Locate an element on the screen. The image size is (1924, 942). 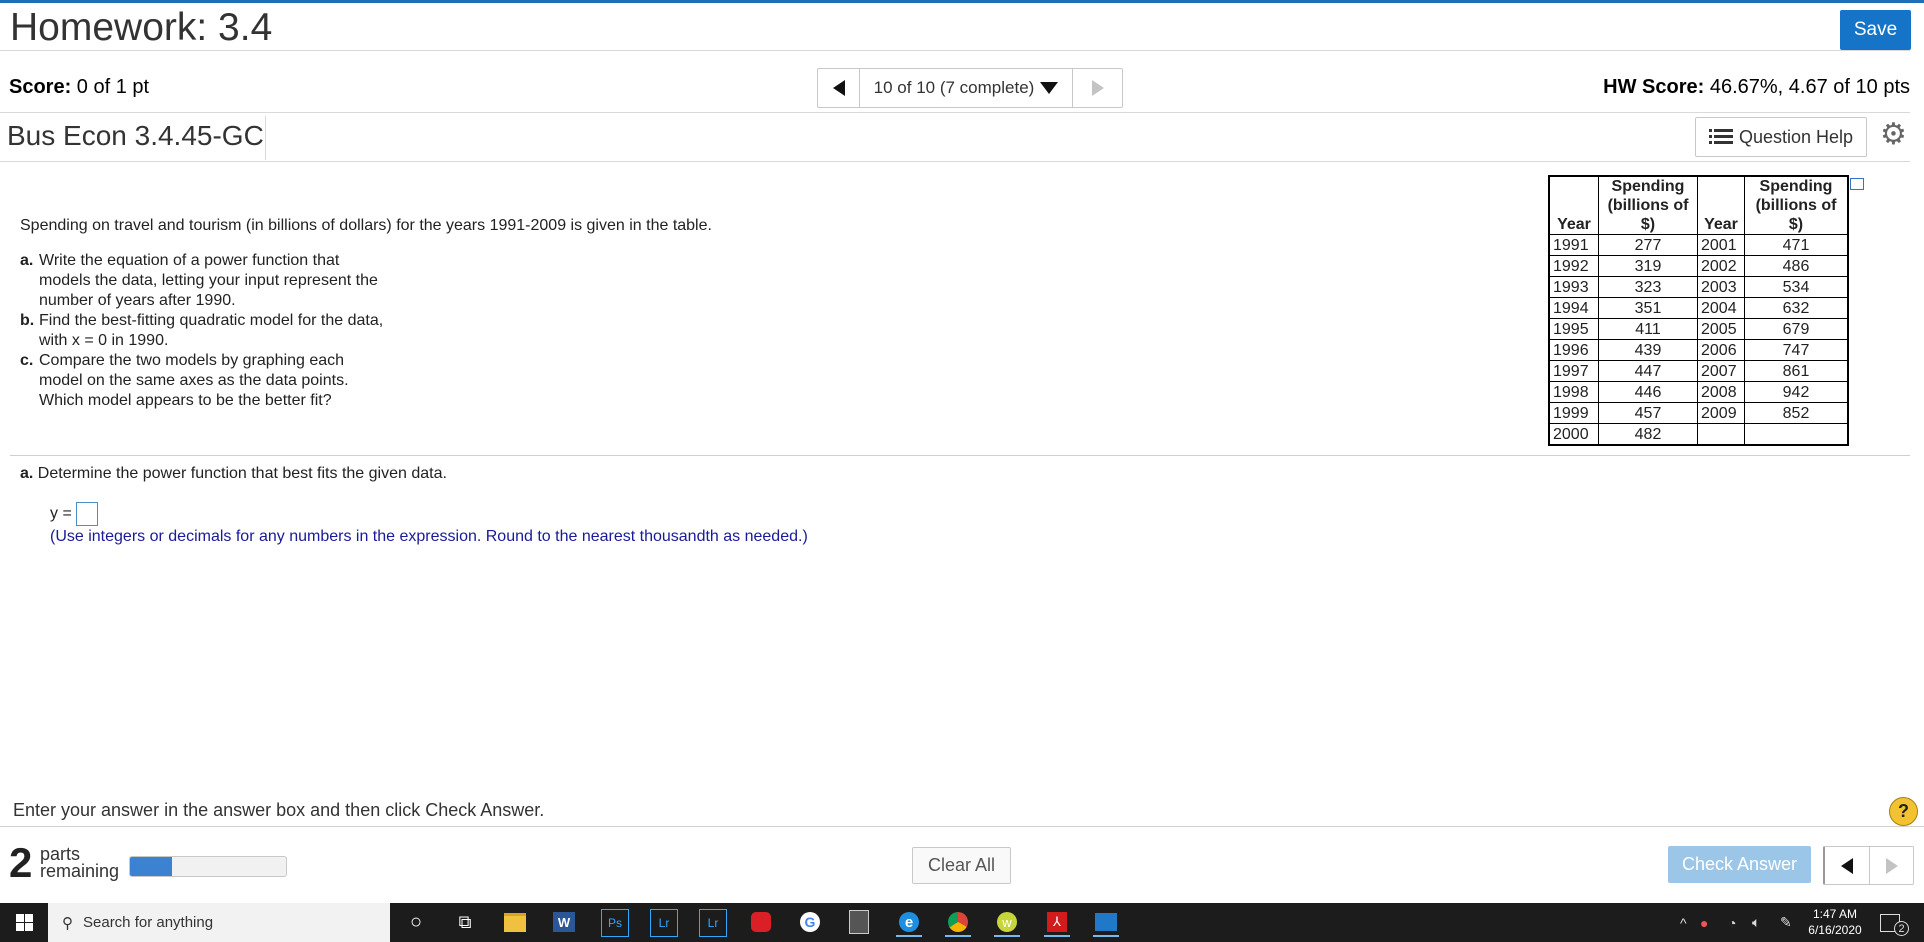
wondershare-icon: w is located at coordinates (1007, 923).